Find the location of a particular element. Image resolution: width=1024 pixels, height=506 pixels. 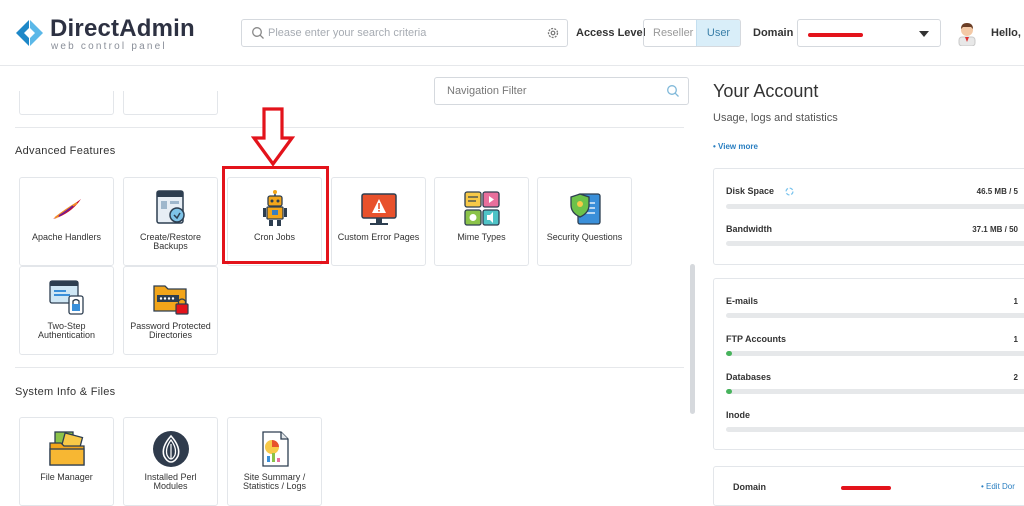

view-more-link: • View more is located at coordinates (735, 146).